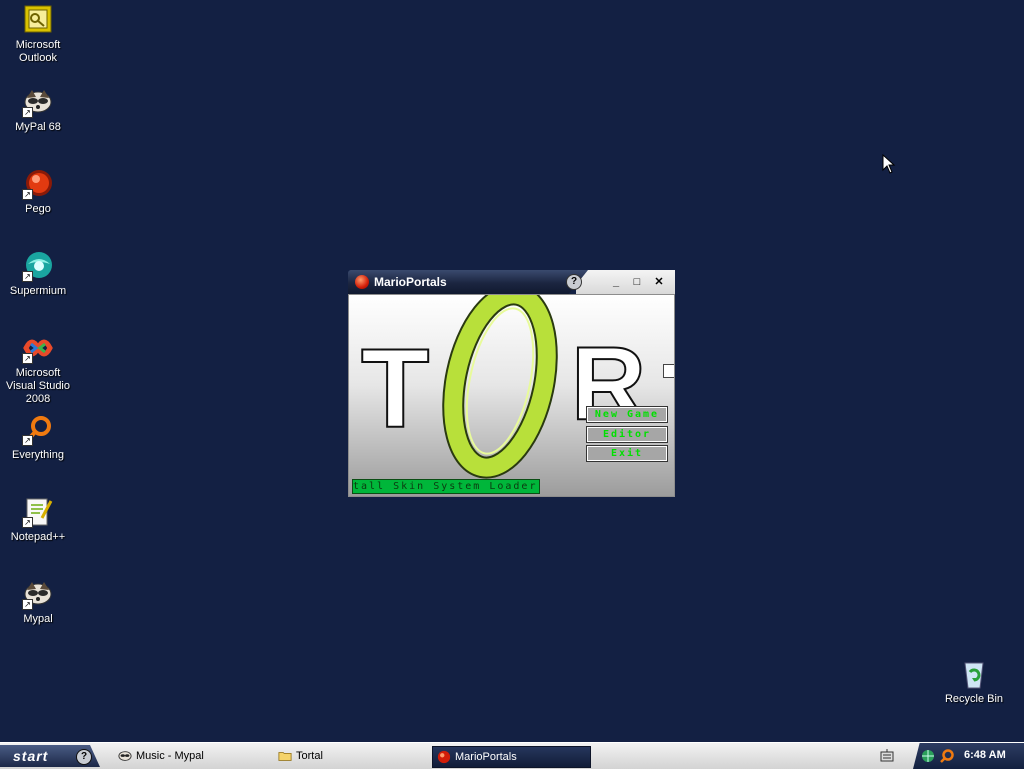 This screenshot has height=769, width=1024. I want to click on taskbar-item-label: Tortal, so click(309, 756).